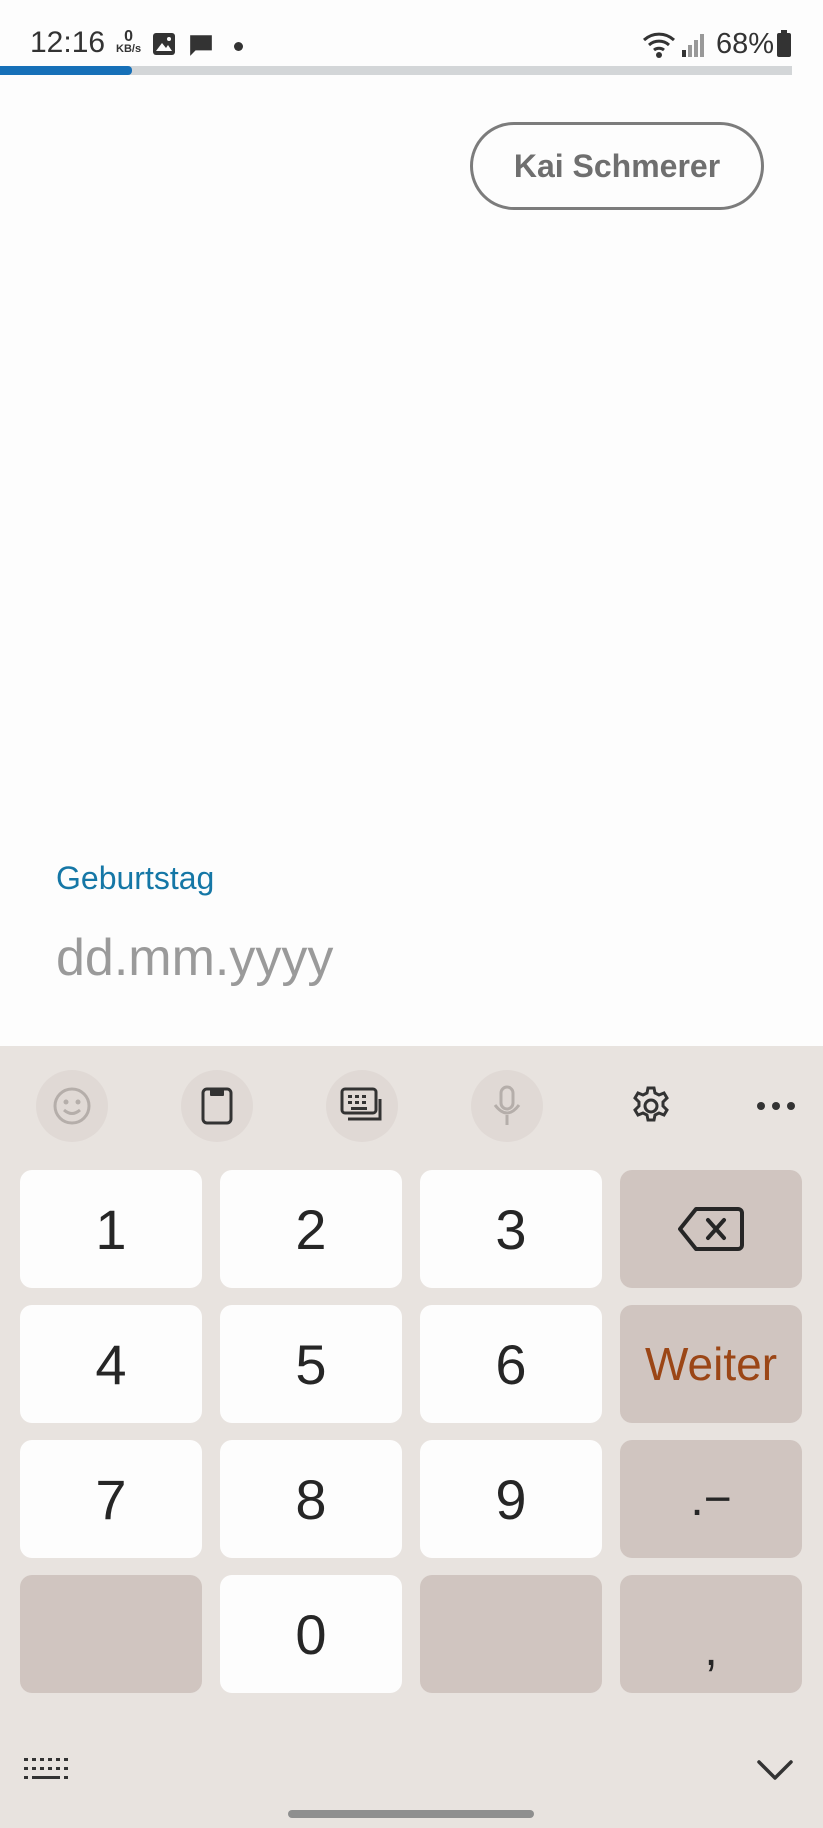 The width and height of the screenshot is (823, 1828). Describe the element at coordinates (511, 1364) in the screenshot. I see `key-6: 6` at that location.